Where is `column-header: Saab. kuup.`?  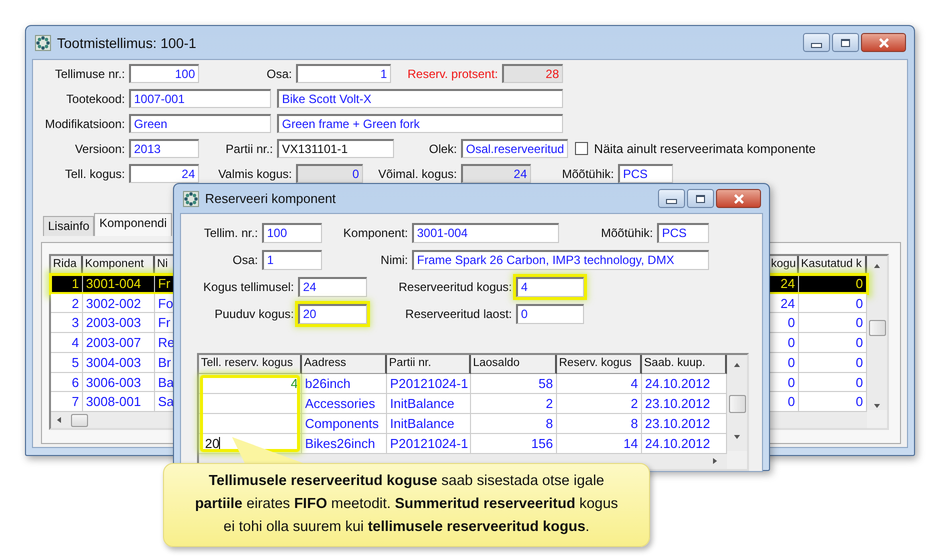
column-header: Saab. kuup. is located at coordinates (684, 364).